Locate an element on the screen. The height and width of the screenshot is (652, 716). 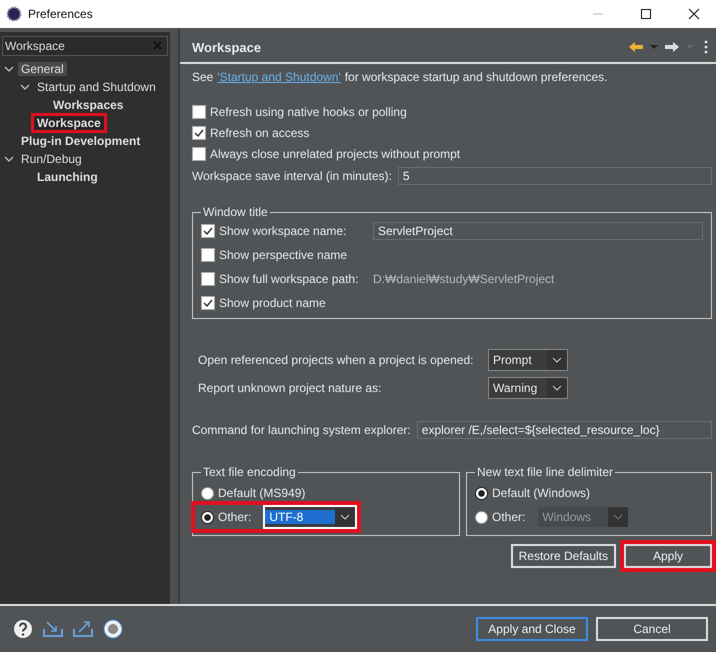
workspace-path: D:₩daniel₩study₩ServletProject is located at coordinates (463, 279).